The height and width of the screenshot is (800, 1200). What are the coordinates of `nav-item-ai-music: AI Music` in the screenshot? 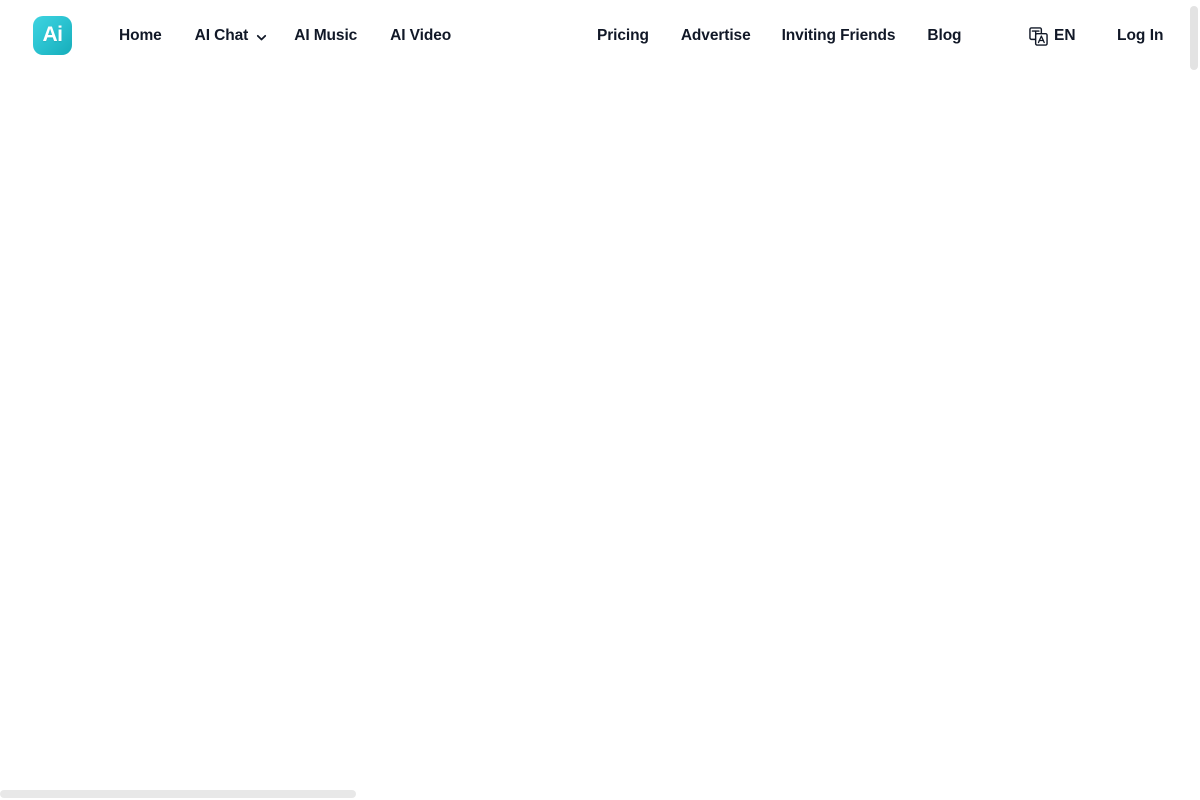 It's located at (325, 36).